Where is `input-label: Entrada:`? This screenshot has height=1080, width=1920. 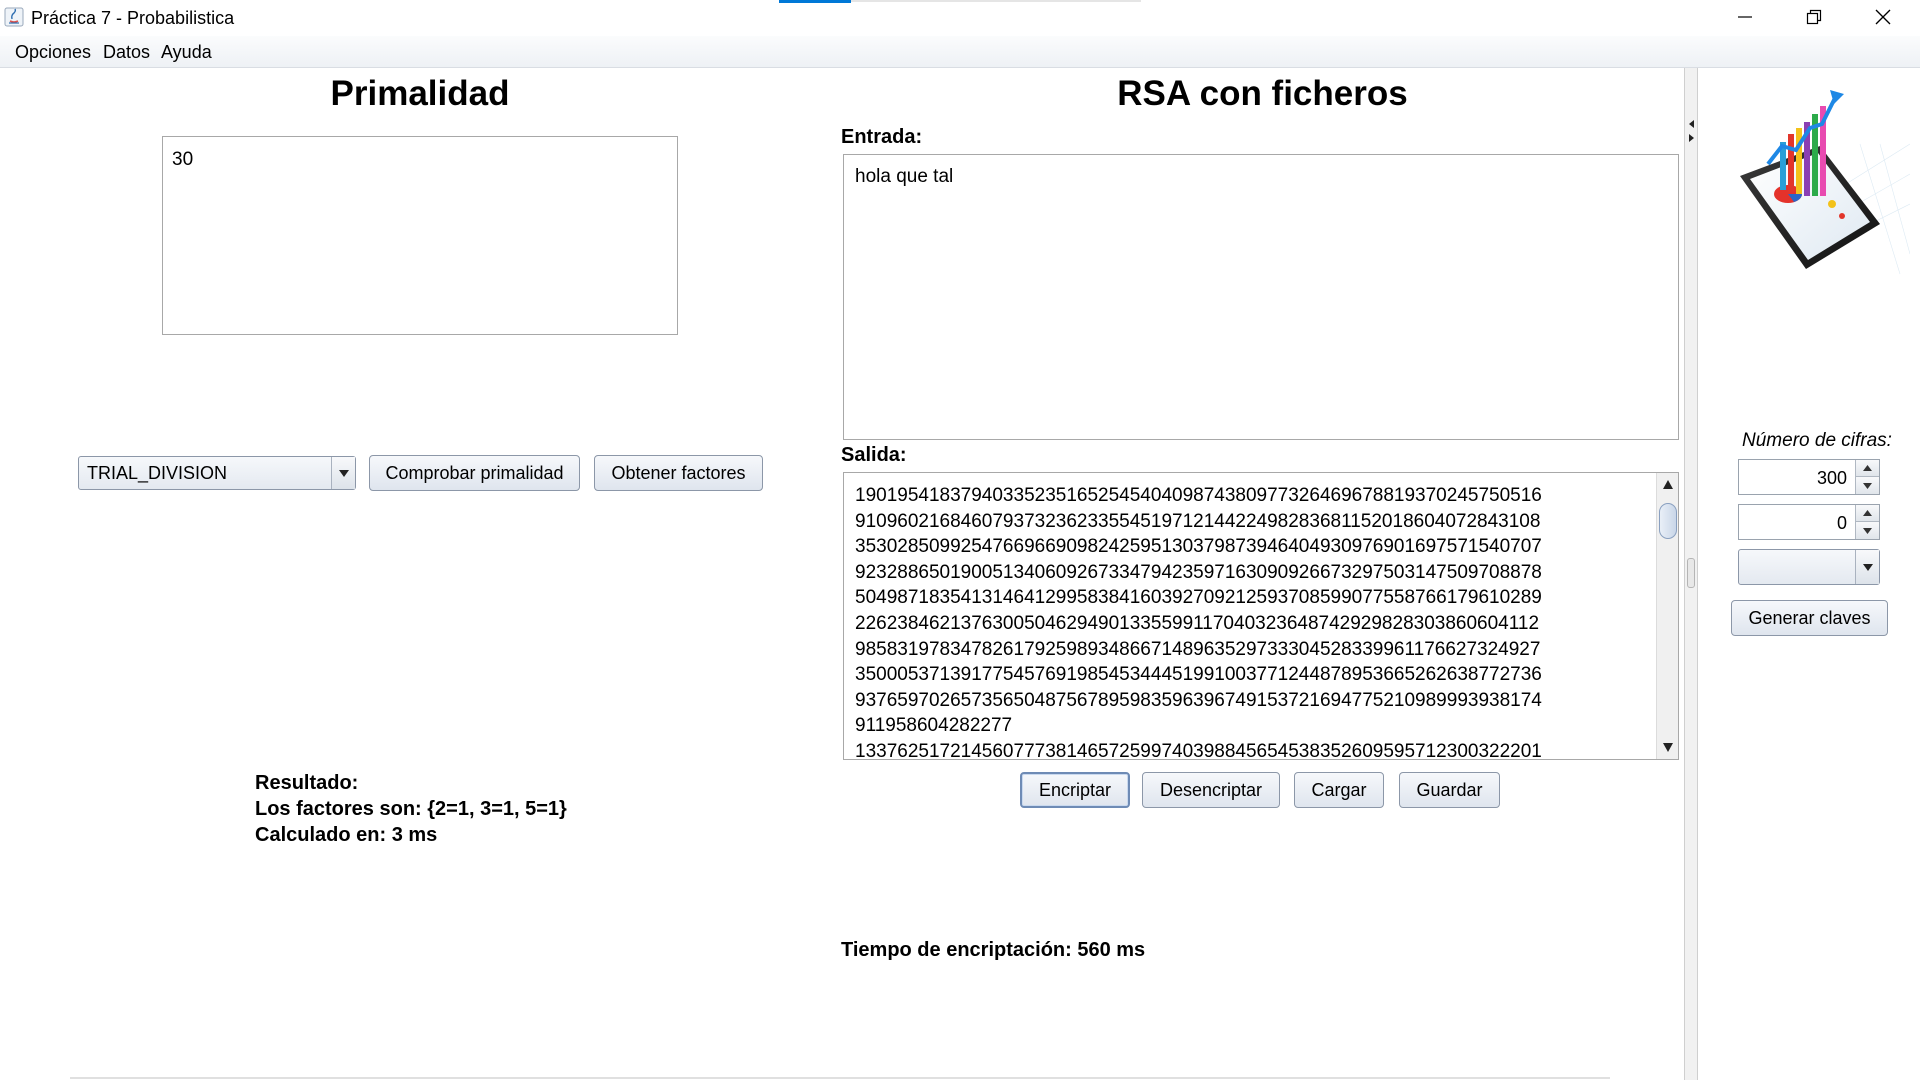 input-label: Entrada: is located at coordinates (882, 137).